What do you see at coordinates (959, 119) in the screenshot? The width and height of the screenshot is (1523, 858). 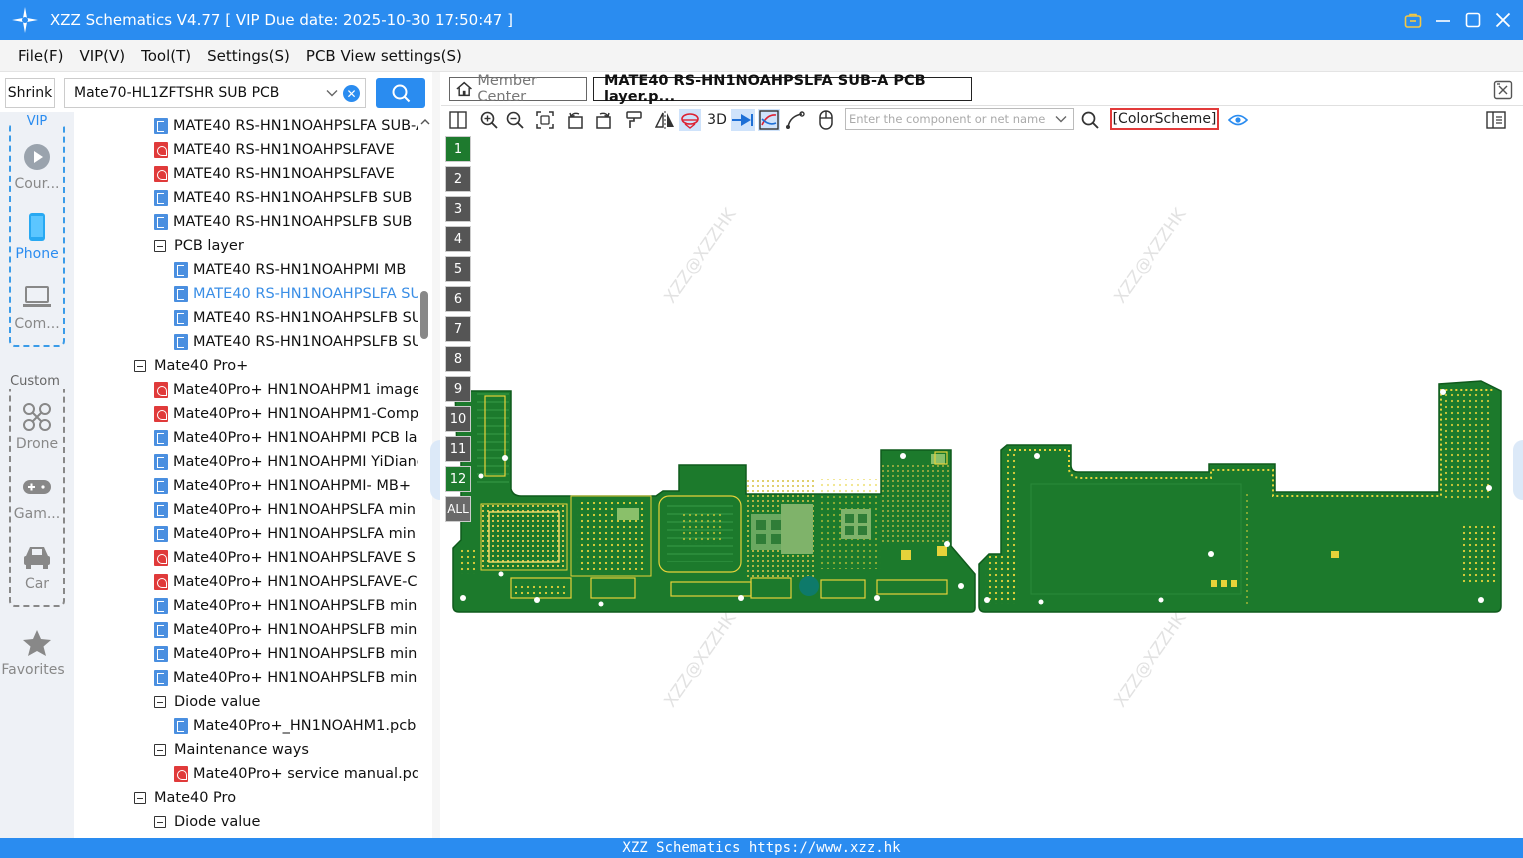 I see `component-search-input: Enter the component or net name` at bounding box center [959, 119].